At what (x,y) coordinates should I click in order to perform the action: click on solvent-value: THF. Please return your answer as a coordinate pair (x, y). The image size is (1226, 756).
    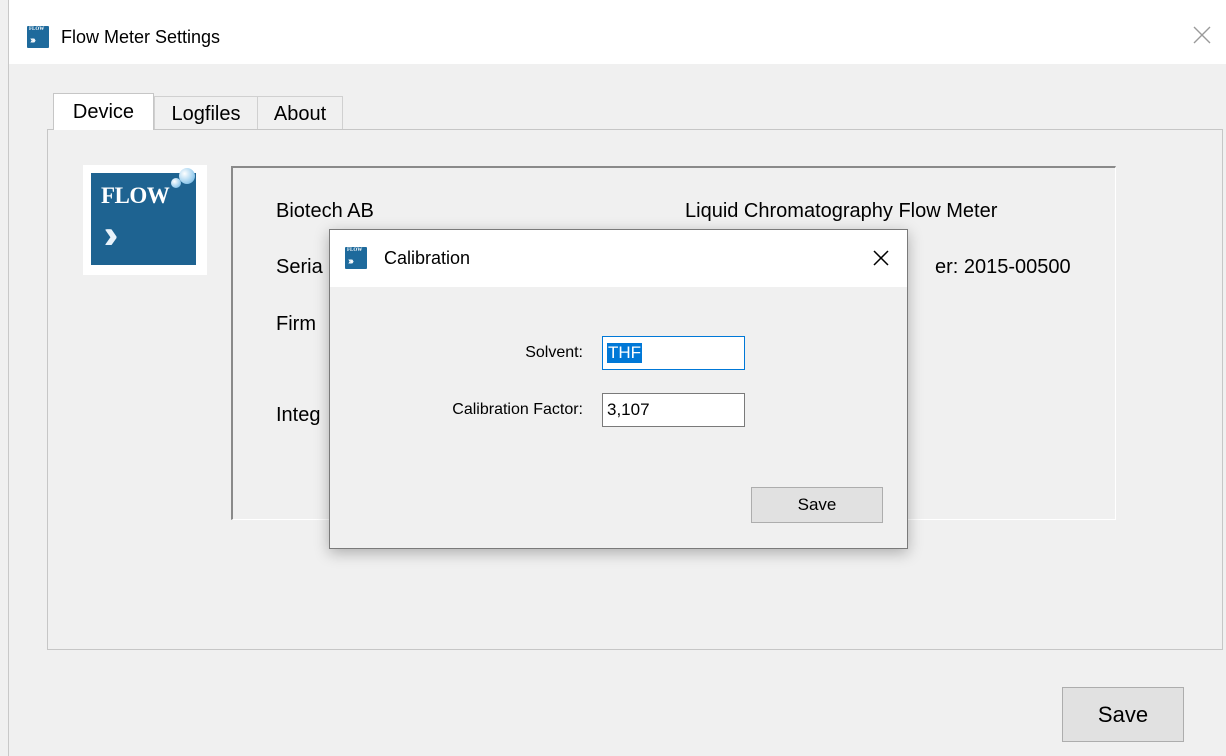
    Looking at the image, I should click on (625, 353).